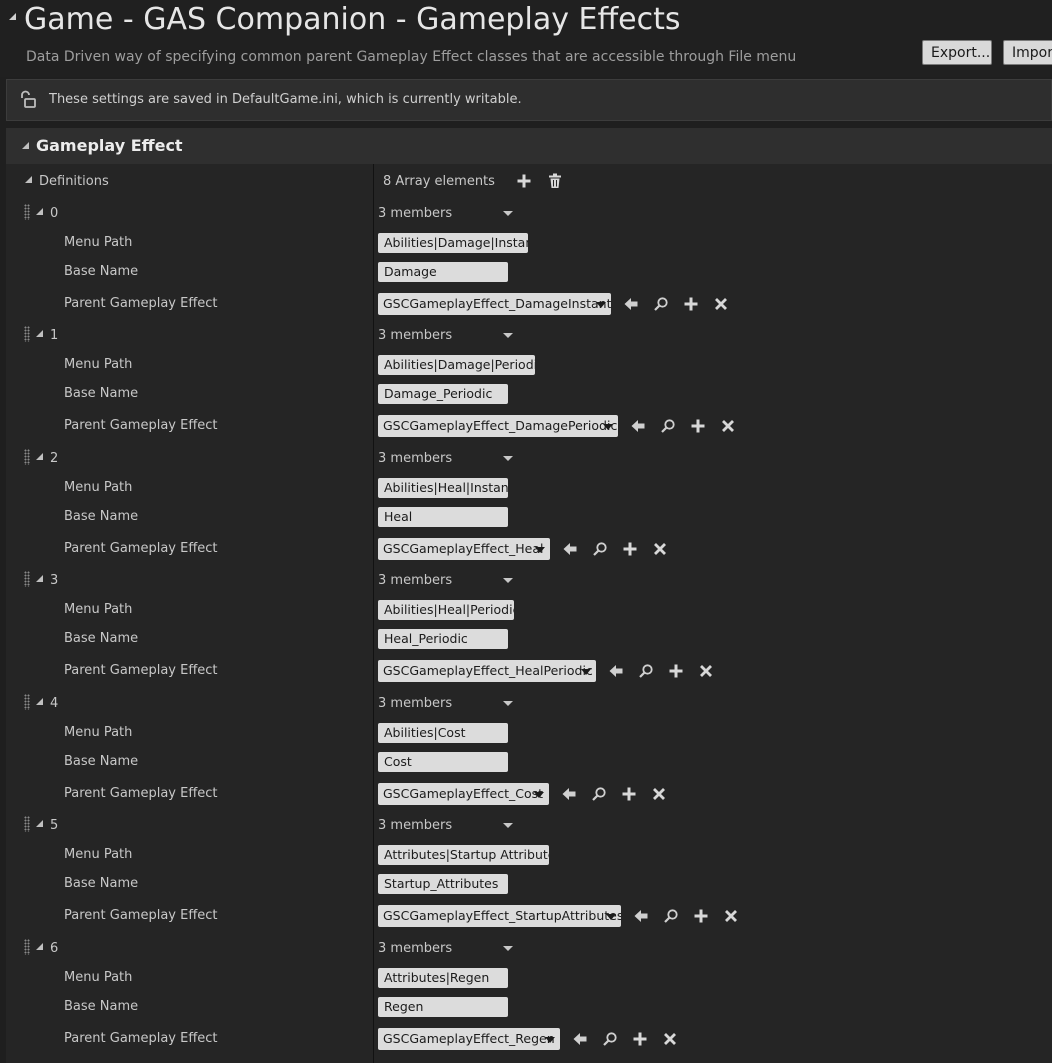 The image size is (1052, 1063). What do you see at coordinates (28, 99) in the screenshot?
I see `unlocked-padlock-icon` at bounding box center [28, 99].